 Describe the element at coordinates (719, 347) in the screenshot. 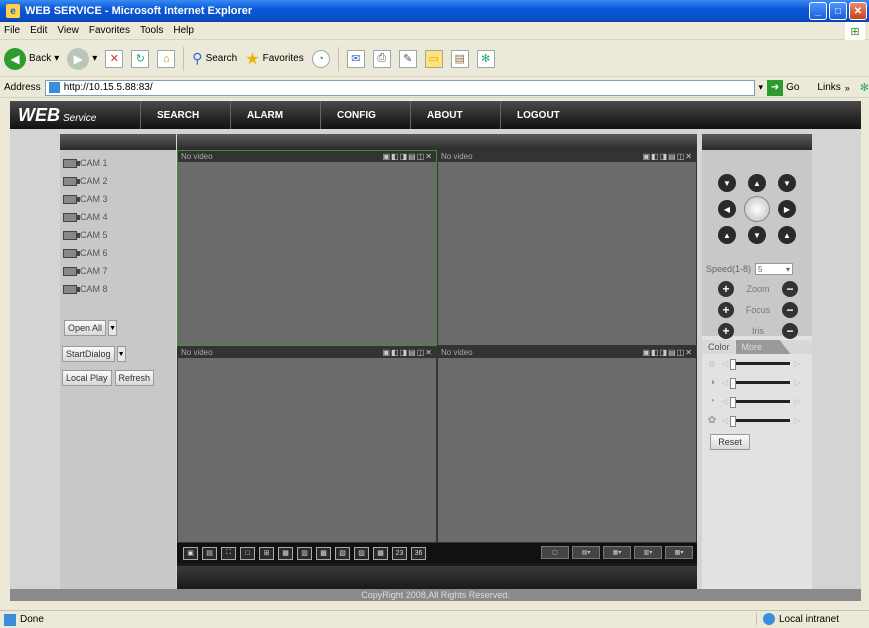

I see `tab-color: Color` at that location.